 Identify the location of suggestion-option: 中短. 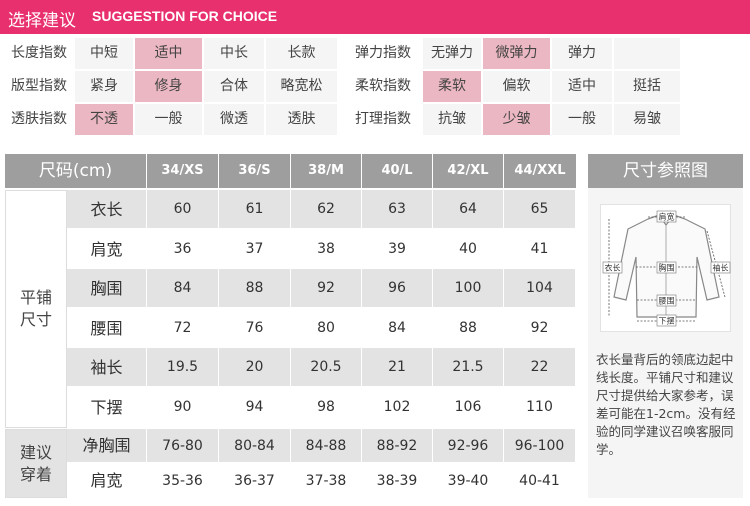
(104, 53).